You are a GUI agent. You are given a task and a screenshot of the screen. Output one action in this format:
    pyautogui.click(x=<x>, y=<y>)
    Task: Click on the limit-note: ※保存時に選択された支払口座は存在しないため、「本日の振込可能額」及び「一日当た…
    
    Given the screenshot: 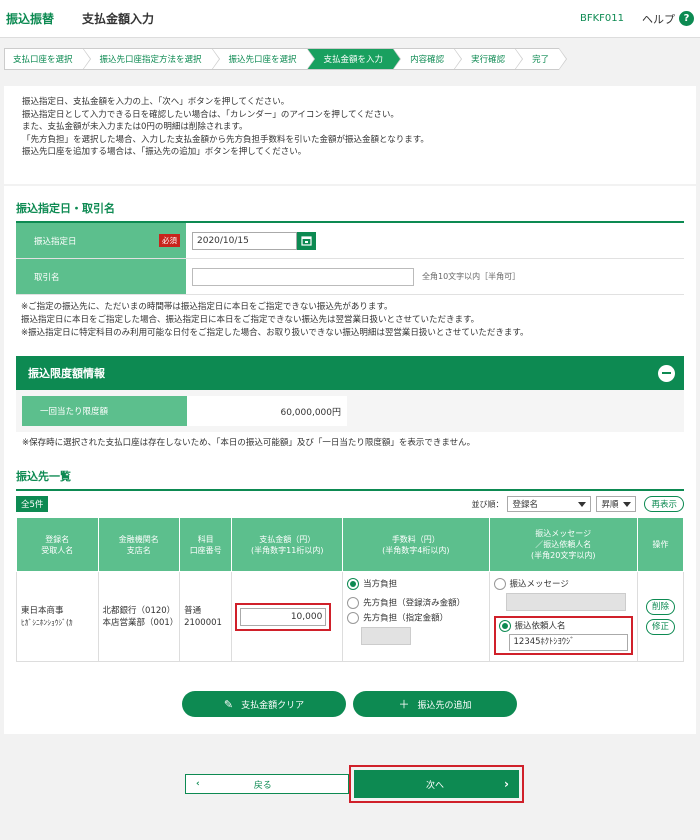 What is the action you would take?
    pyautogui.click(x=249, y=443)
    